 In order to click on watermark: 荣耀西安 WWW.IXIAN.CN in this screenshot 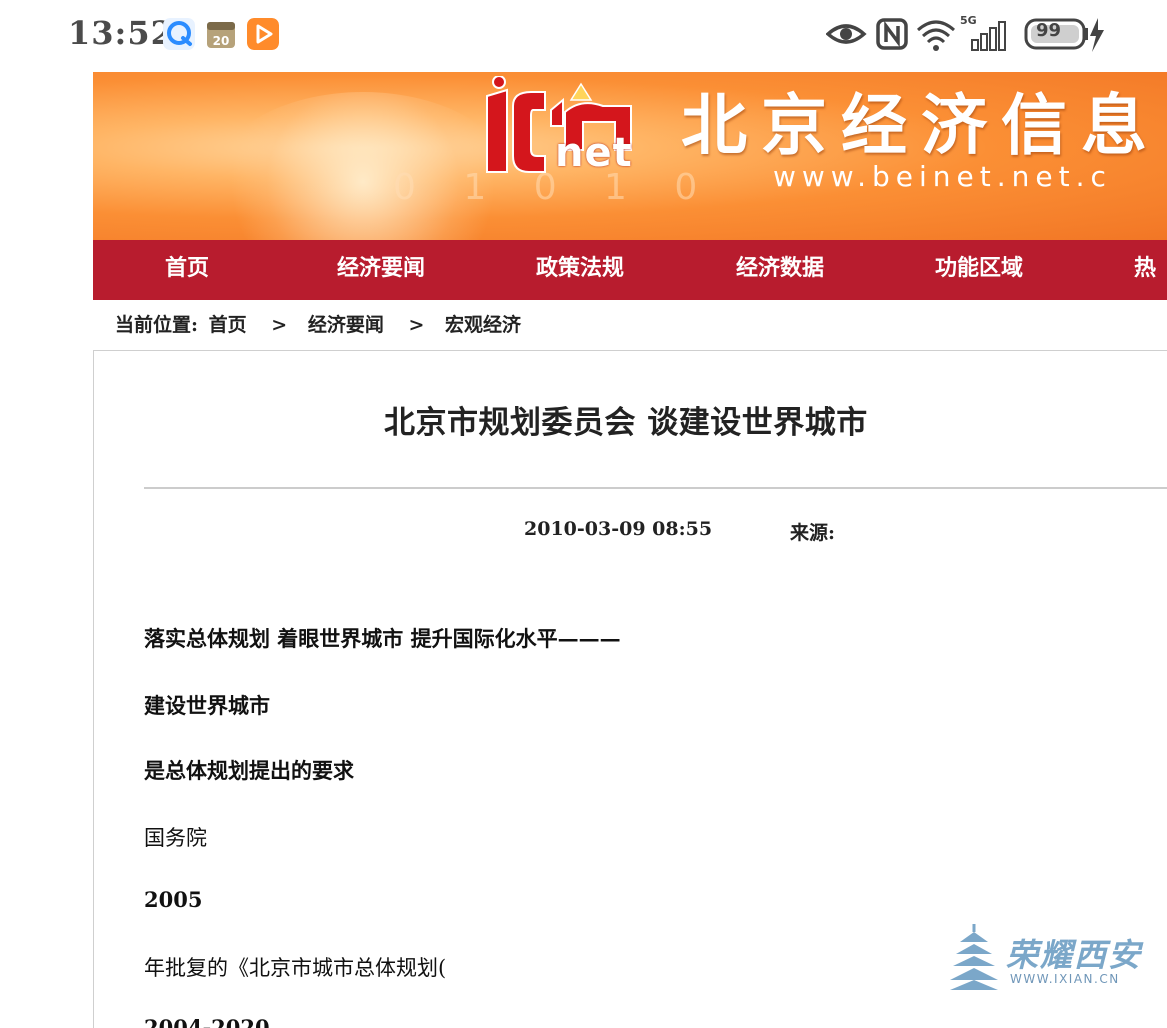, I will do `click(1048, 957)`.